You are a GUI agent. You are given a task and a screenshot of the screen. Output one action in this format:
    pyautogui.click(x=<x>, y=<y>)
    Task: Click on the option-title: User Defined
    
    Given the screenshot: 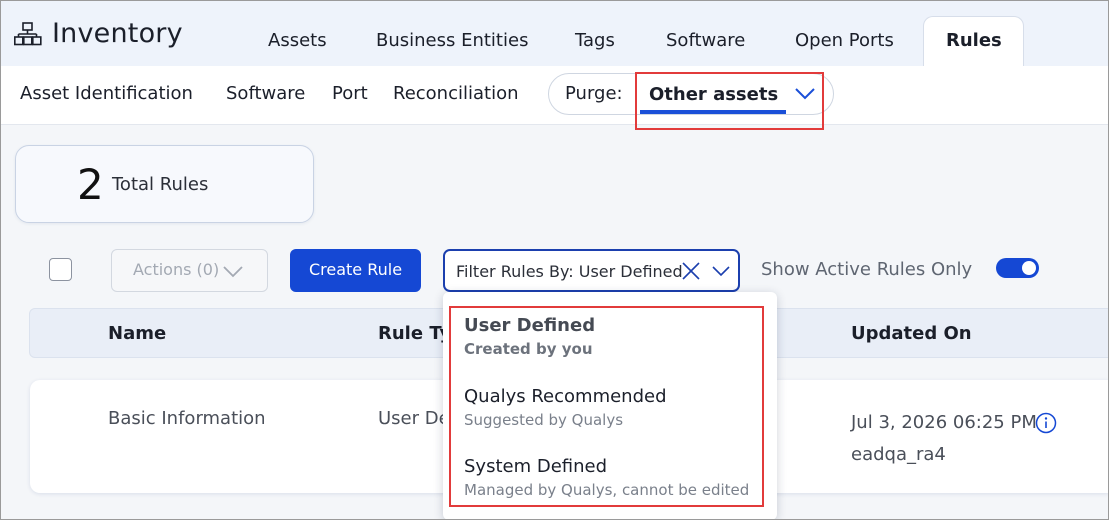 What is the action you would take?
    pyautogui.click(x=530, y=325)
    